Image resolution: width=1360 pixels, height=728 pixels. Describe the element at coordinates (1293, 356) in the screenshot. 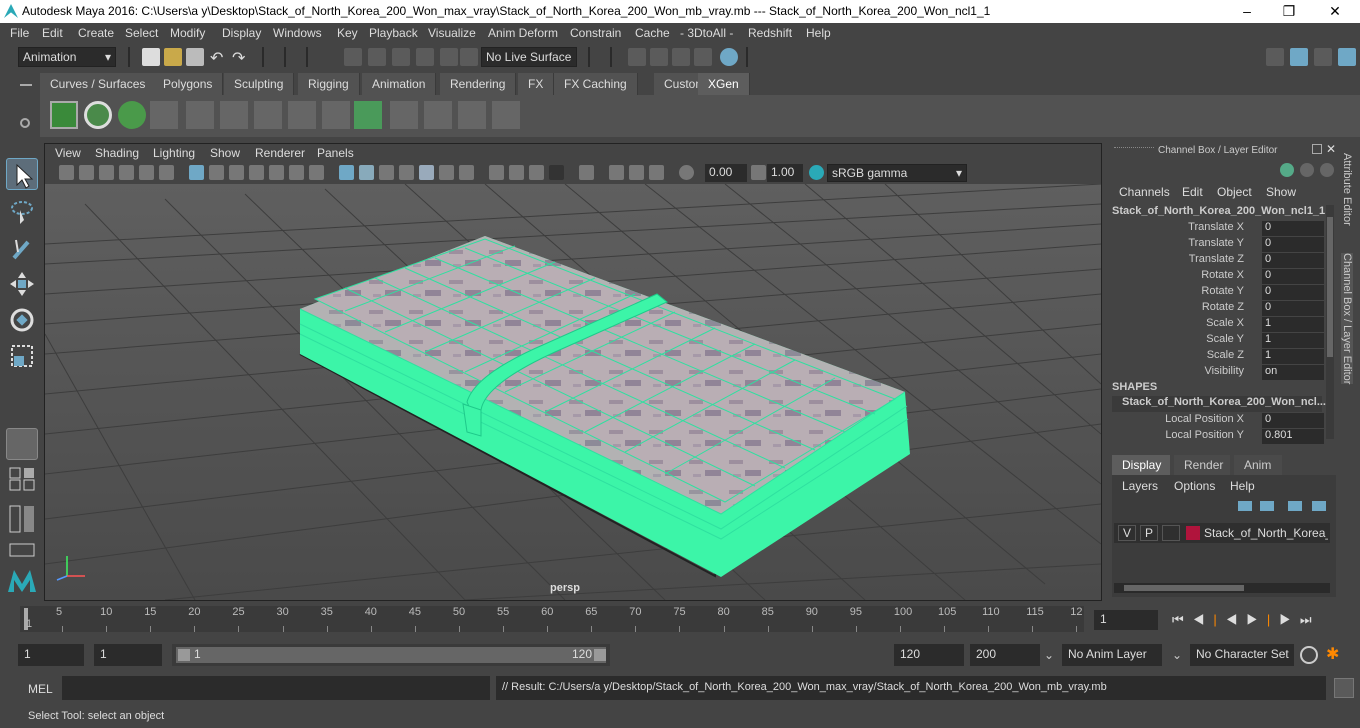

I see `channel-value: 1` at that location.